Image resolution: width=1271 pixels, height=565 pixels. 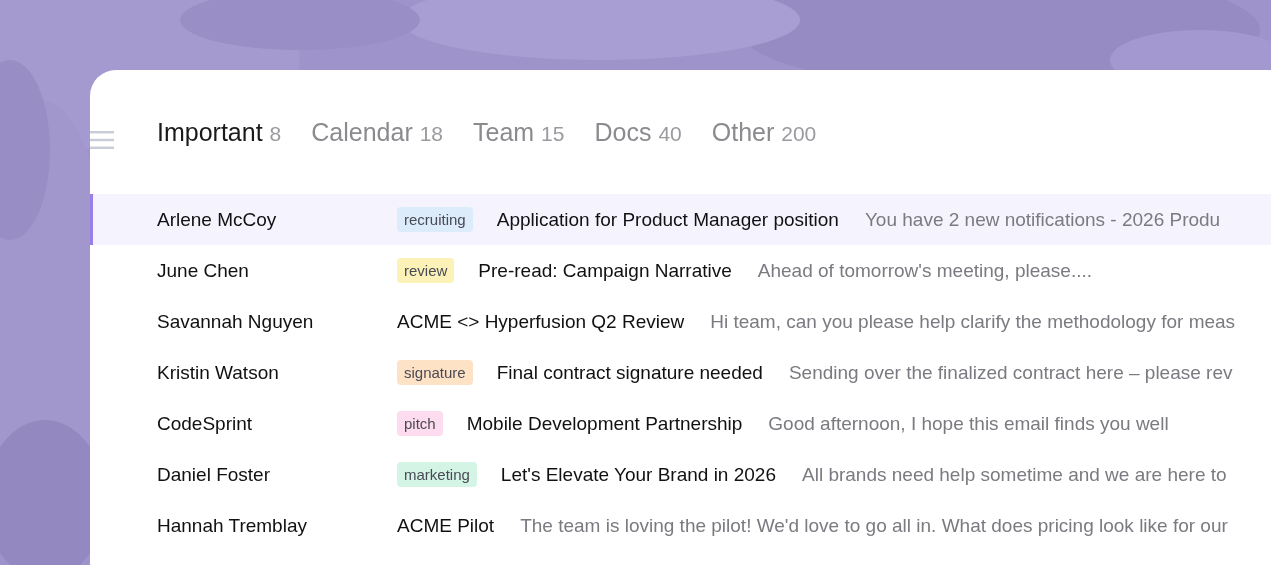 What do you see at coordinates (420, 423) in the screenshot?
I see `label-tag: pitch` at bounding box center [420, 423].